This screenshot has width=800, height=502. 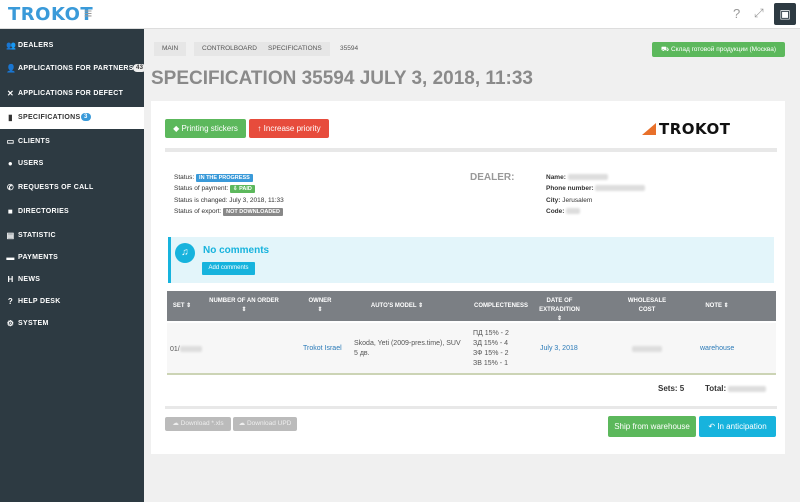 I want to click on breadcrumb-main: MAIN, so click(x=170, y=49).